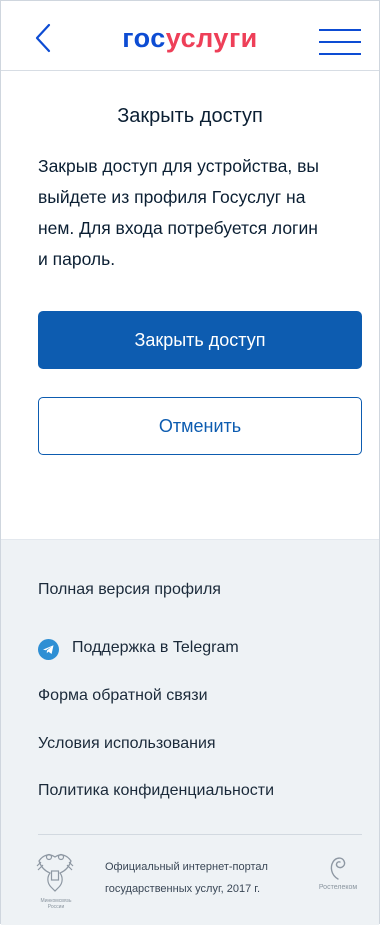  Describe the element at coordinates (340, 42) in the screenshot. I see `menu-button` at that location.